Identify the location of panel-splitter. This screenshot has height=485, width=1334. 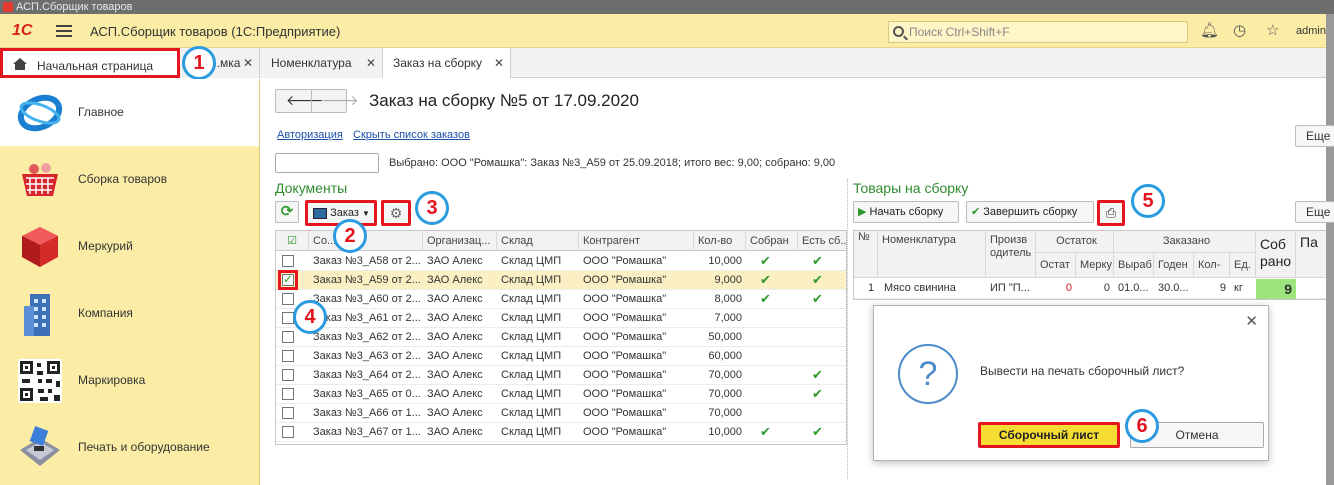
(847, 329).